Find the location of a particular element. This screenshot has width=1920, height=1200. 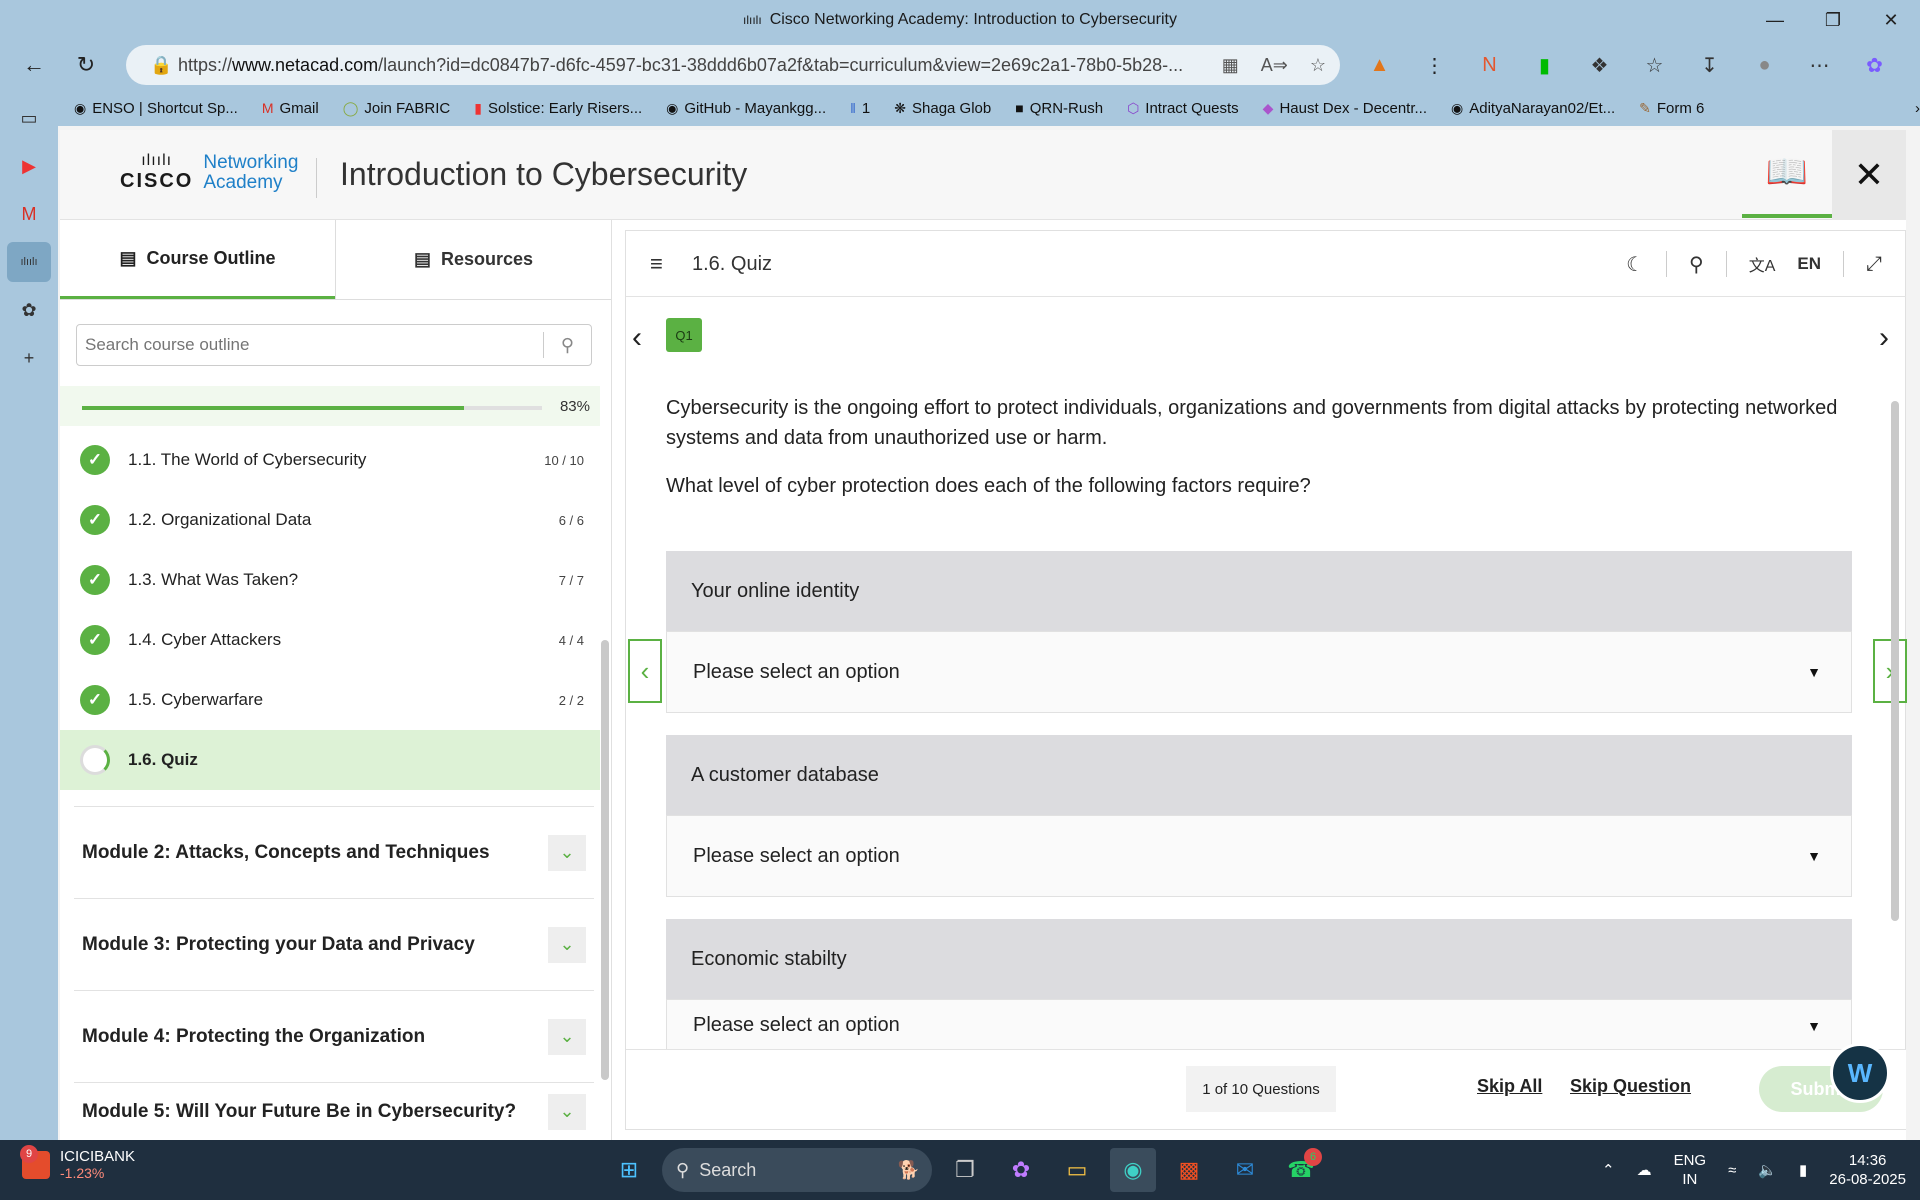

close-window-button: ✕ is located at coordinates (1891, 20).